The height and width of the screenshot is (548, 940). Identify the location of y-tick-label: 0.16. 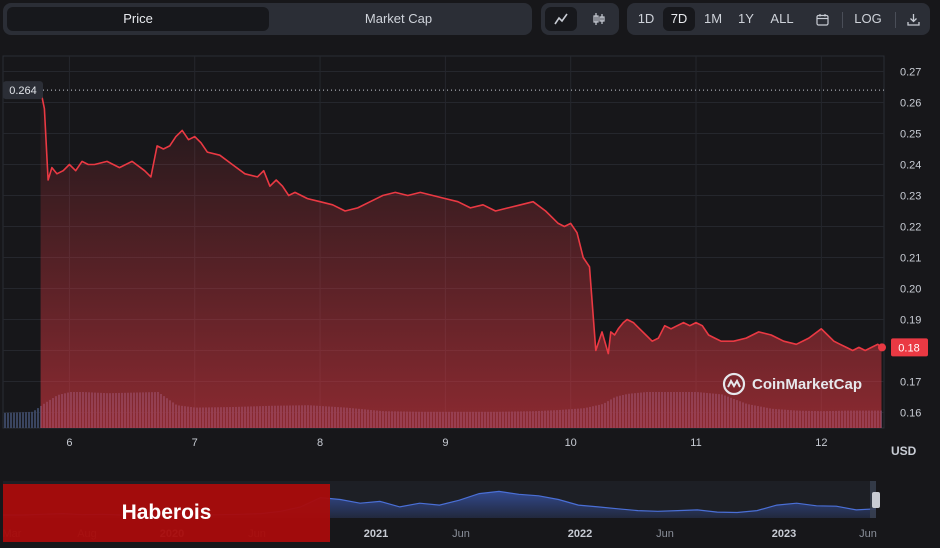
(910, 414).